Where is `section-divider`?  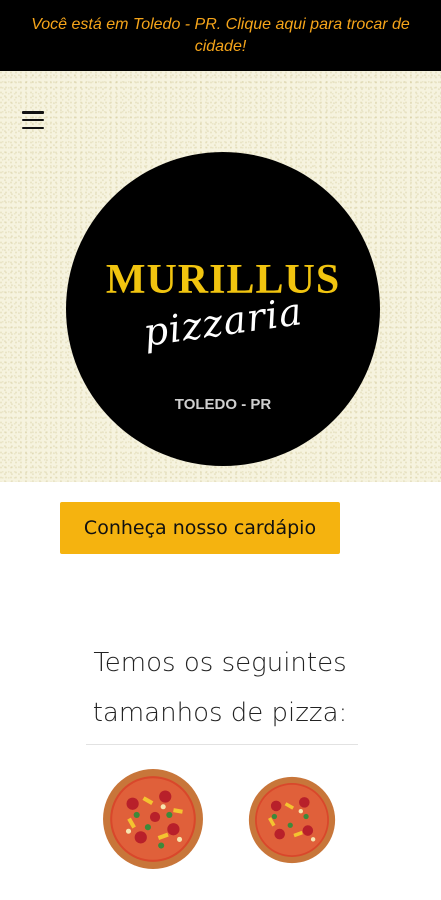 section-divider is located at coordinates (222, 744).